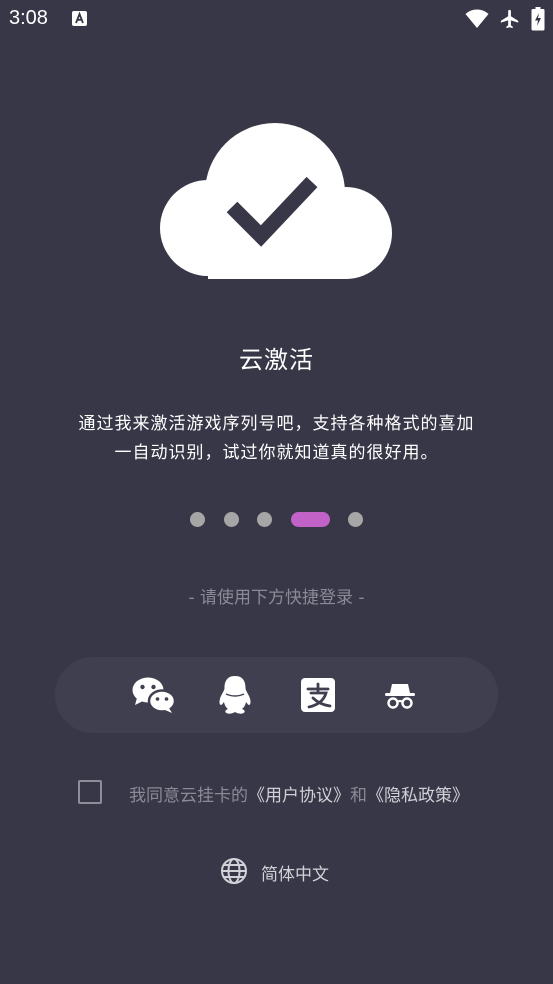 The width and height of the screenshot is (553, 984). Describe the element at coordinates (276, 360) in the screenshot. I see `page-title: 云激活` at that location.